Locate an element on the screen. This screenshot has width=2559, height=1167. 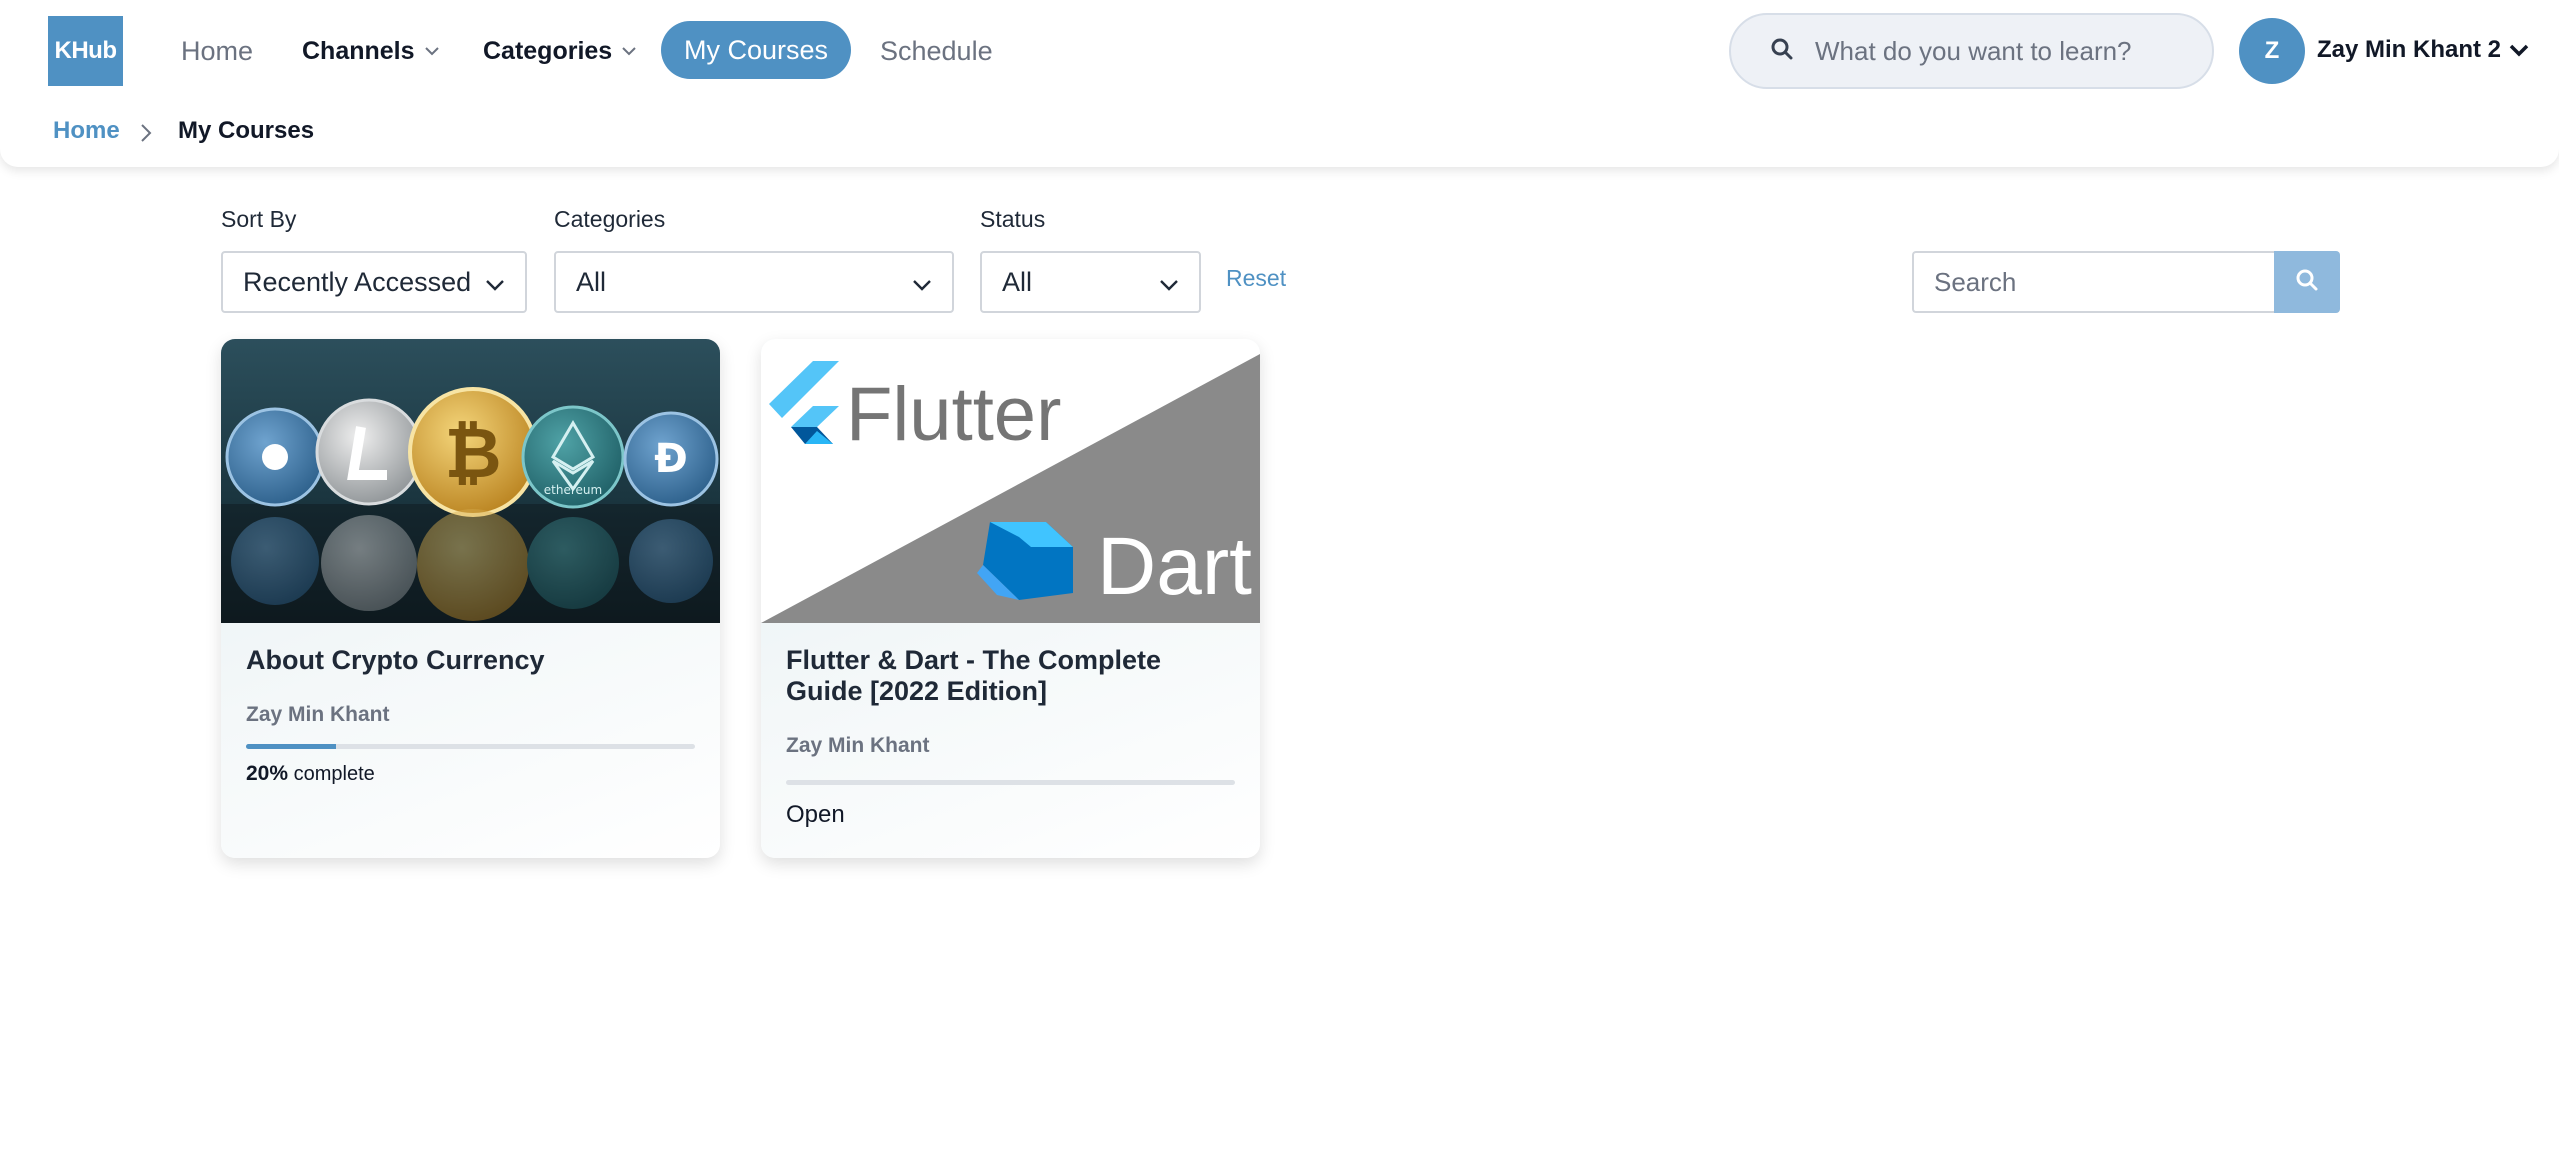
global-search-box is located at coordinates (1971, 51).